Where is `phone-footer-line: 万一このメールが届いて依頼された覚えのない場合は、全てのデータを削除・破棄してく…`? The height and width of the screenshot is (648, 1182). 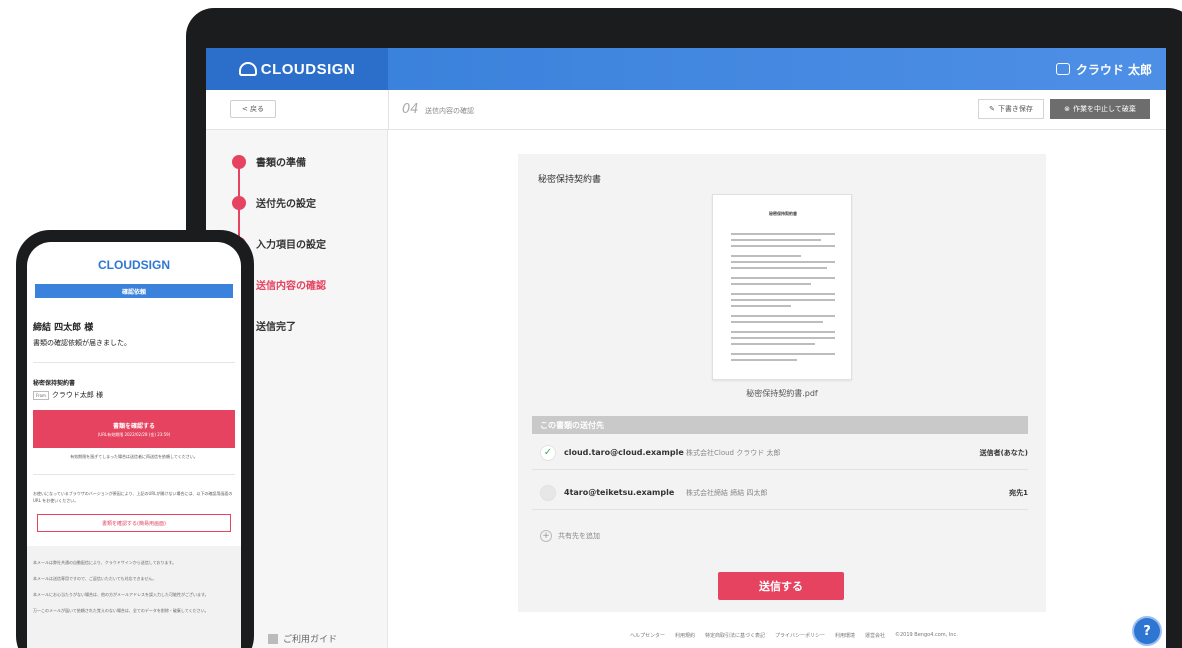
phone-footer-line: 万一このメールが届いて依頼された覚えのない場合は、全てのデータを削除・破棄してく… is located at coordinates (121, 610).